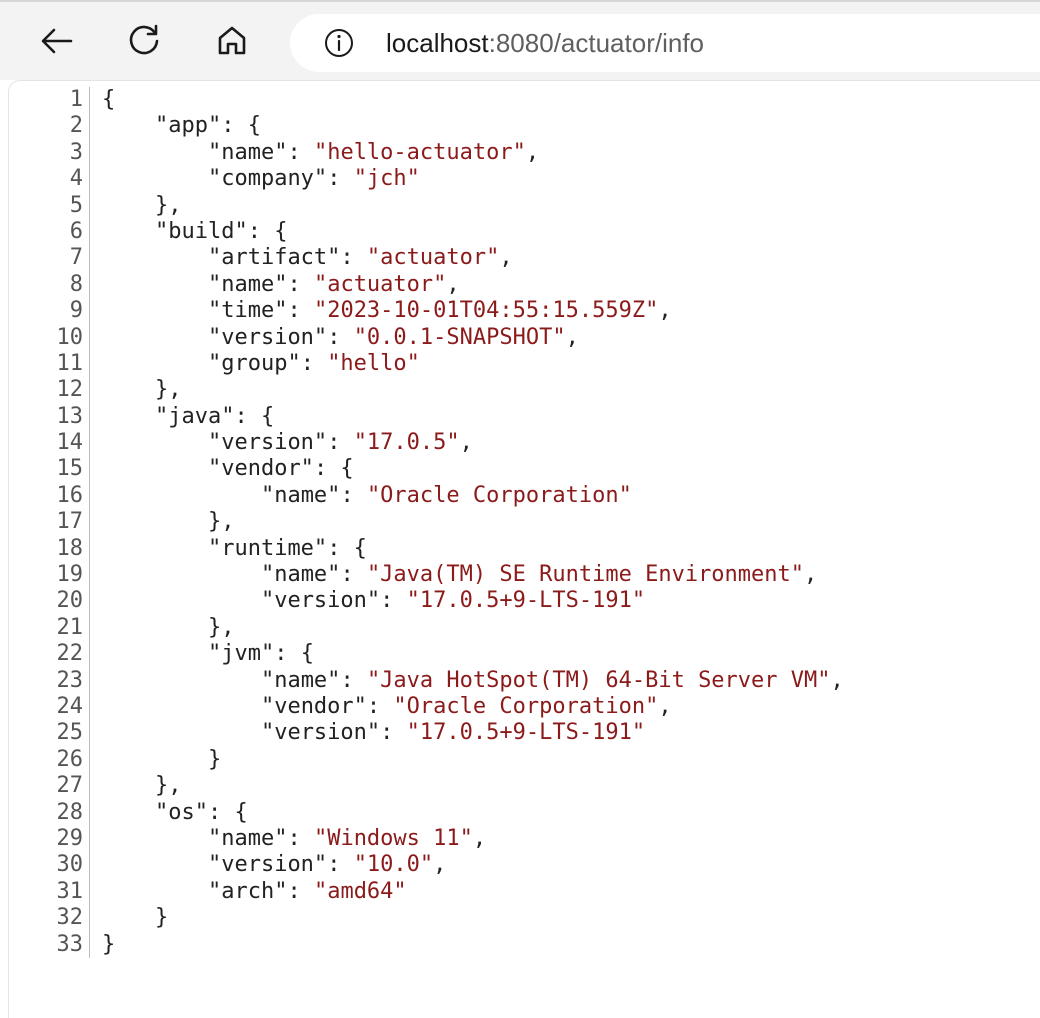  Describe the element at coordinates (267, 548) in the screenshot. I see `json-key: "runtime"` at that location.